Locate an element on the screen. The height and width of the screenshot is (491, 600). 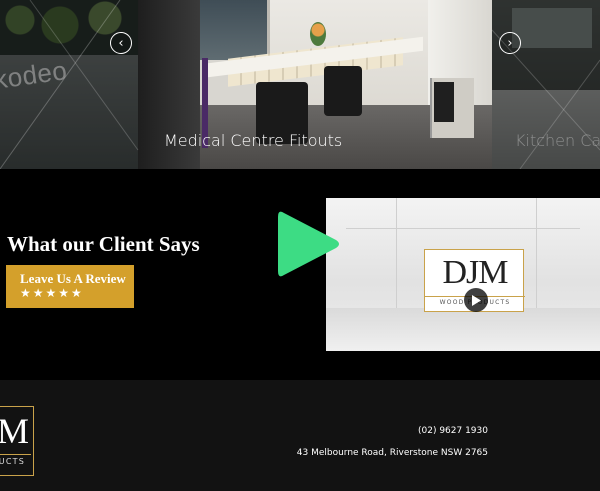
slide-image-screen is located at coordinates (444, 102).